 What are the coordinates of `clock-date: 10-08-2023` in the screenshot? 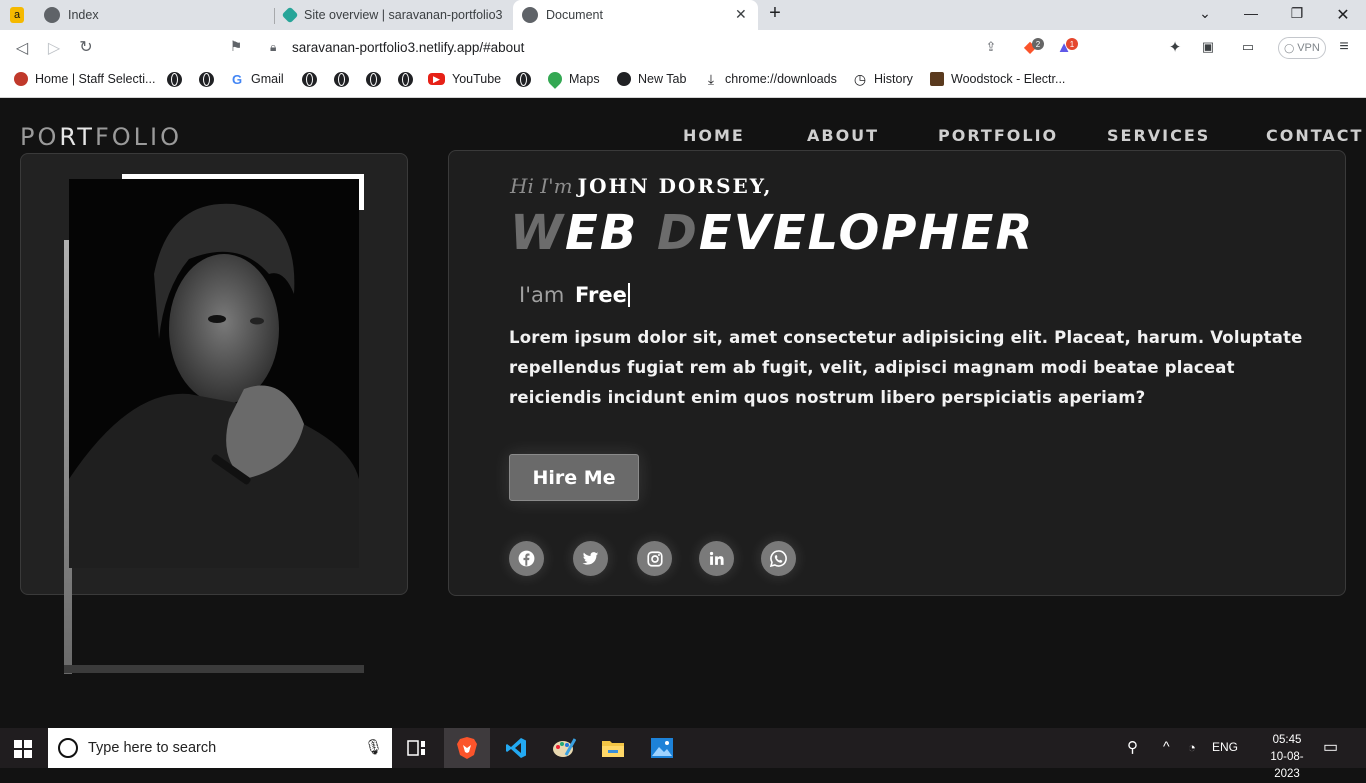 It's located at (1287, 765).